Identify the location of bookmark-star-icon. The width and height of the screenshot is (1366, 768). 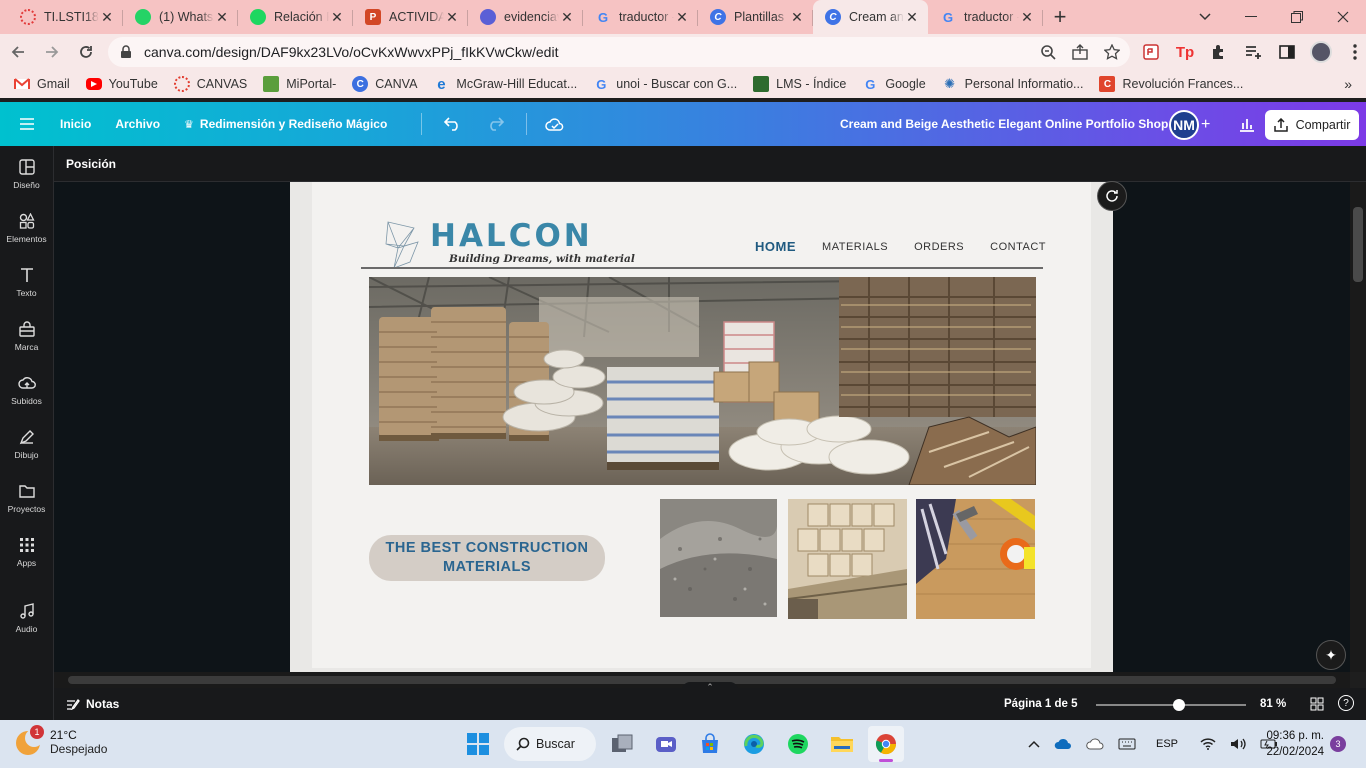
(1112, 52).